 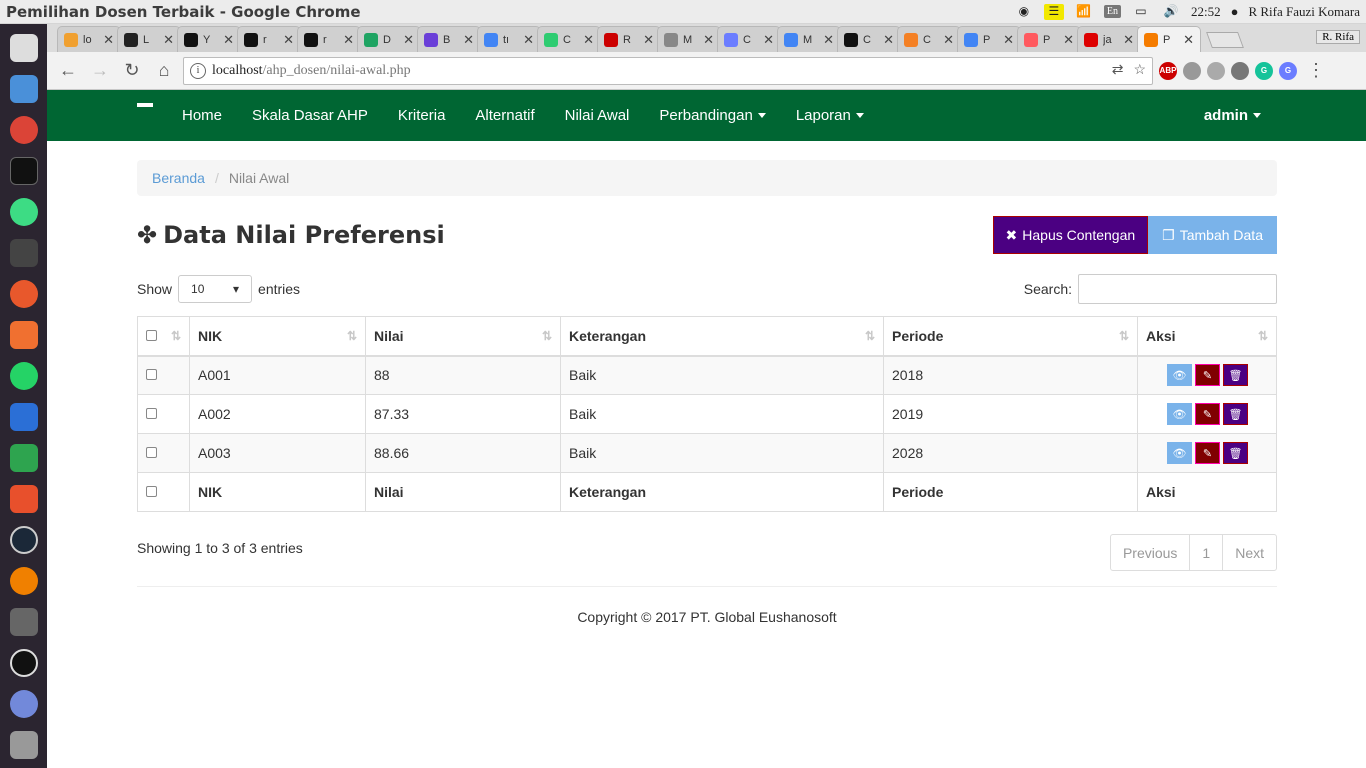 What do you see at coordinates (24, 171) in the screenshot?
I see `terminal-icon` at bounding box center [24, 171].